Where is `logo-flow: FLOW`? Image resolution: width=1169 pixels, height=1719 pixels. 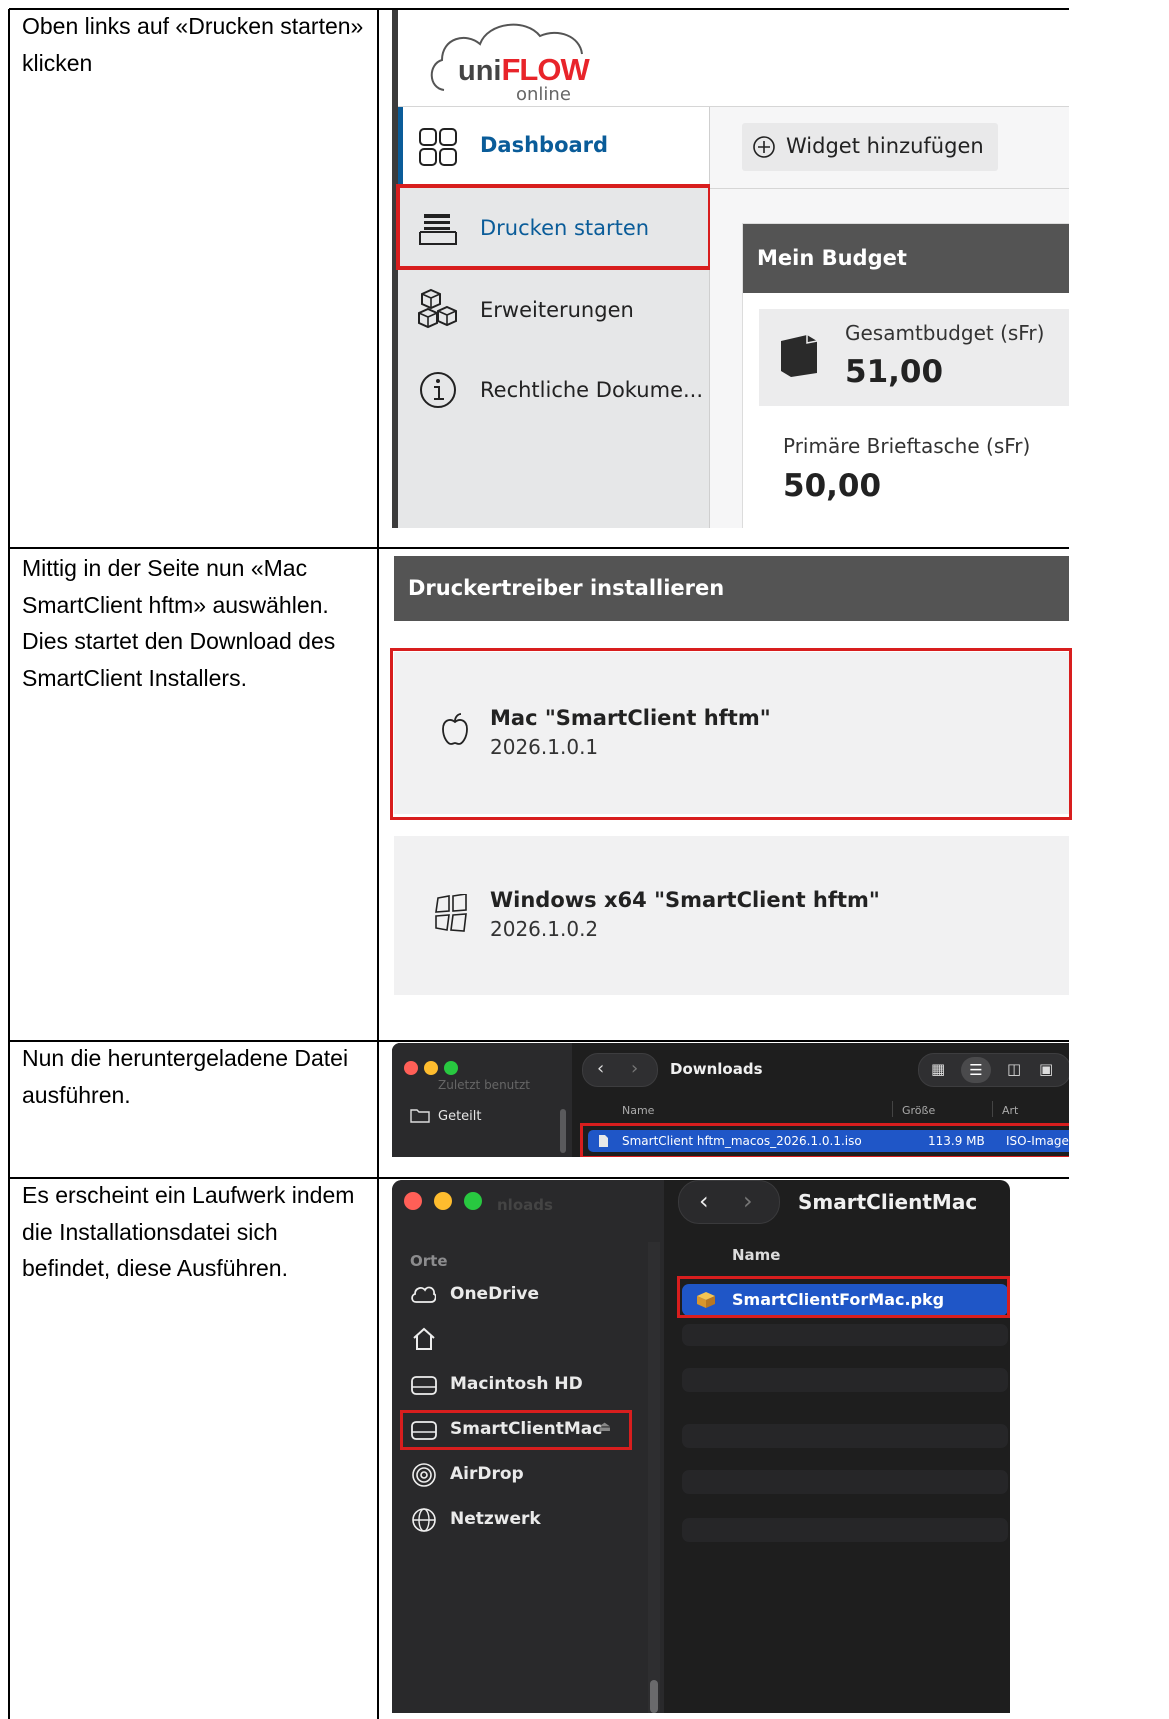
logo-flow: FLOW is located at coordinates (545, 69).